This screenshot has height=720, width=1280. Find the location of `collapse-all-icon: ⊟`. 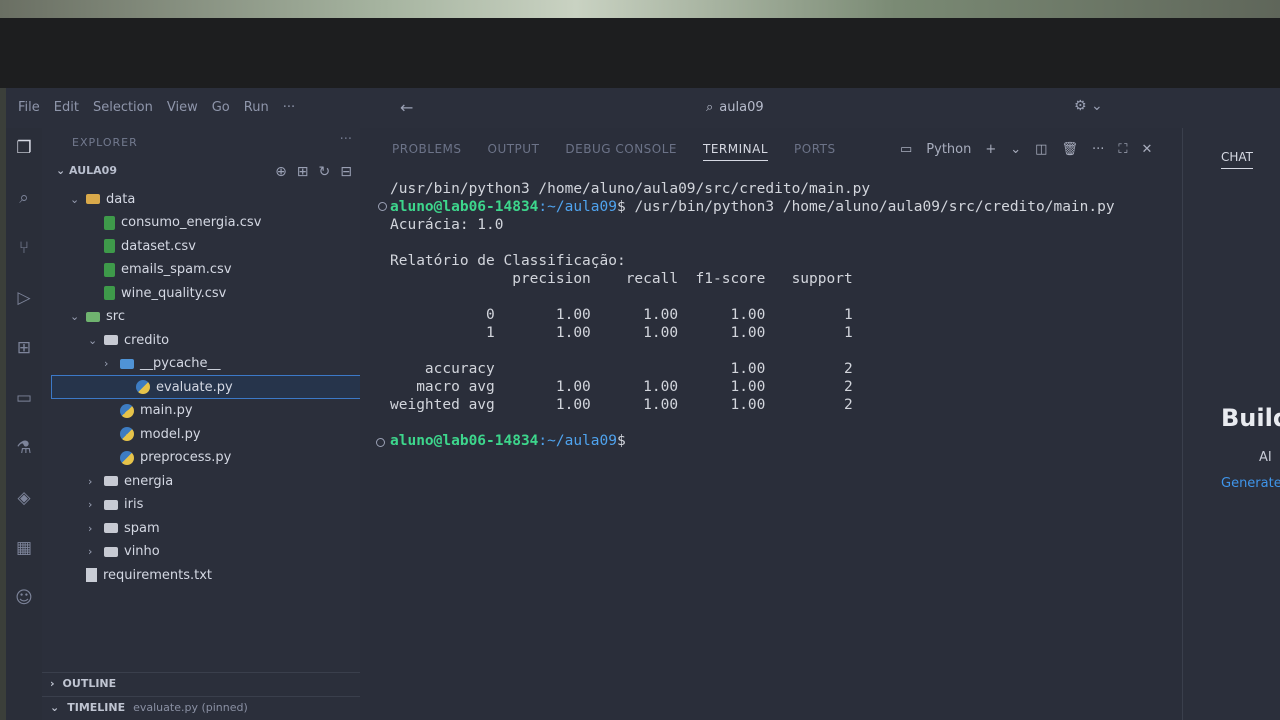

collapse-all-icon: ⊟ is located at coordinates (346, 172).